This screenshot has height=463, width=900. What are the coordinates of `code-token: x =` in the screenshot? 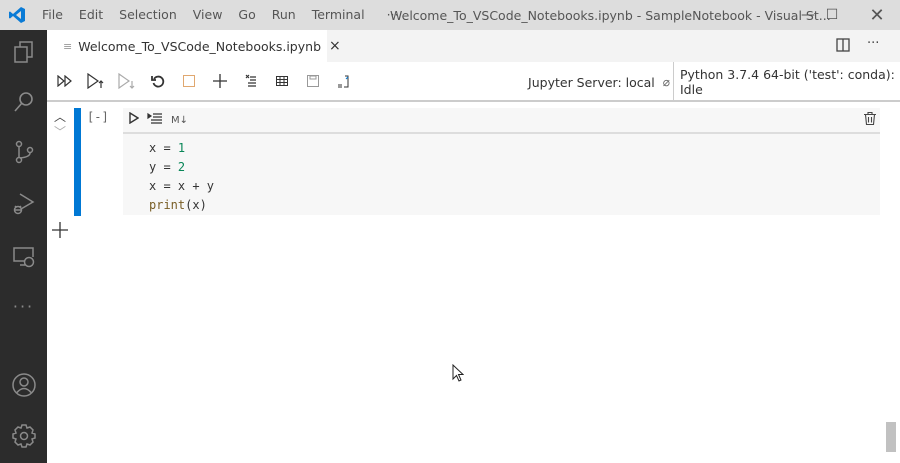 It's located at (163, 148).